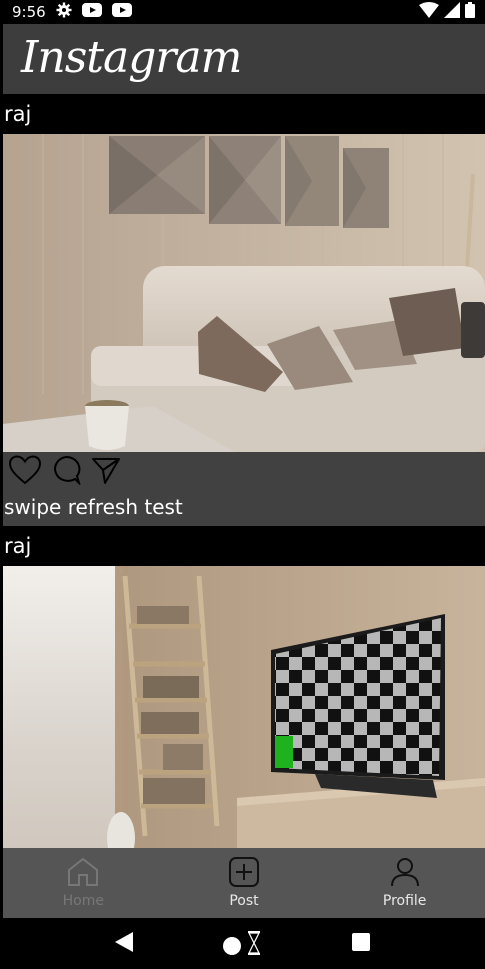 Image resolution: width=485 pixels, height=969 pixels. What do you see at coordinates (66, 472) in the screenshot?
I see `comment-bubble-icon` at bounding box center [66, 472].